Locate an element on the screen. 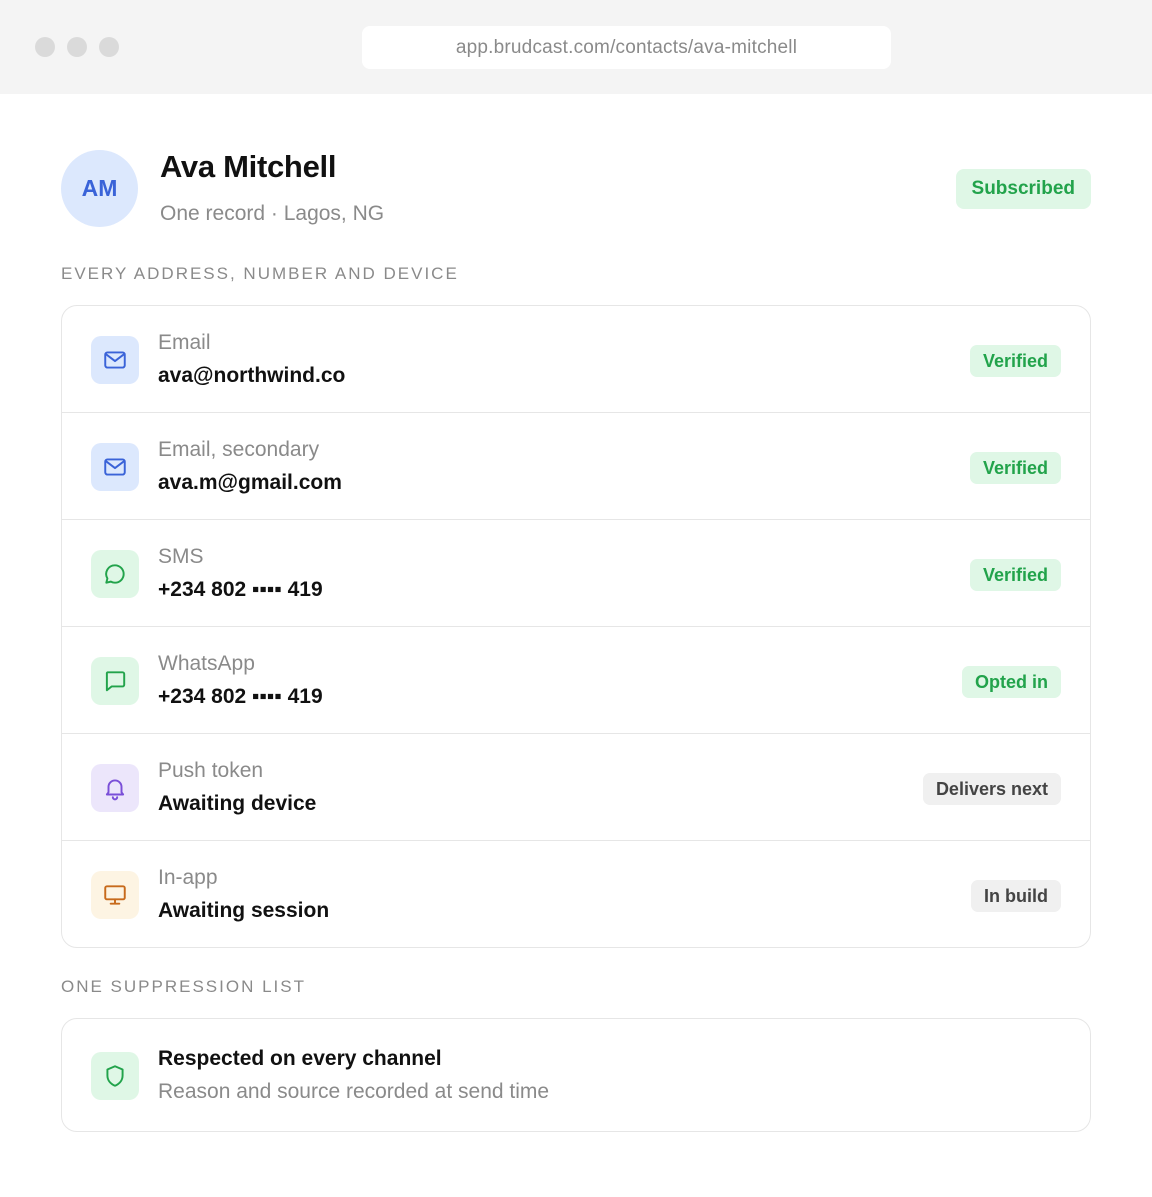 Image resolution: width=1152 pixels, height=1197 pixels. window-minimize-dot is located at coordinates (77, 47).